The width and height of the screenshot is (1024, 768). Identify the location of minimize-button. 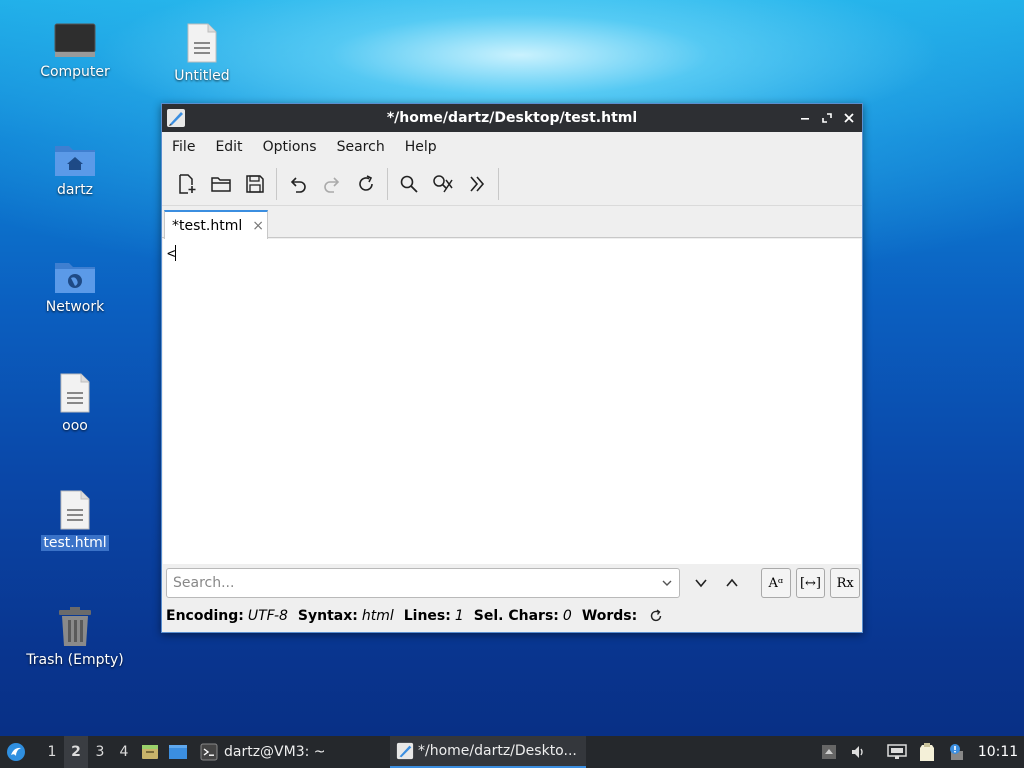
(805, 118).